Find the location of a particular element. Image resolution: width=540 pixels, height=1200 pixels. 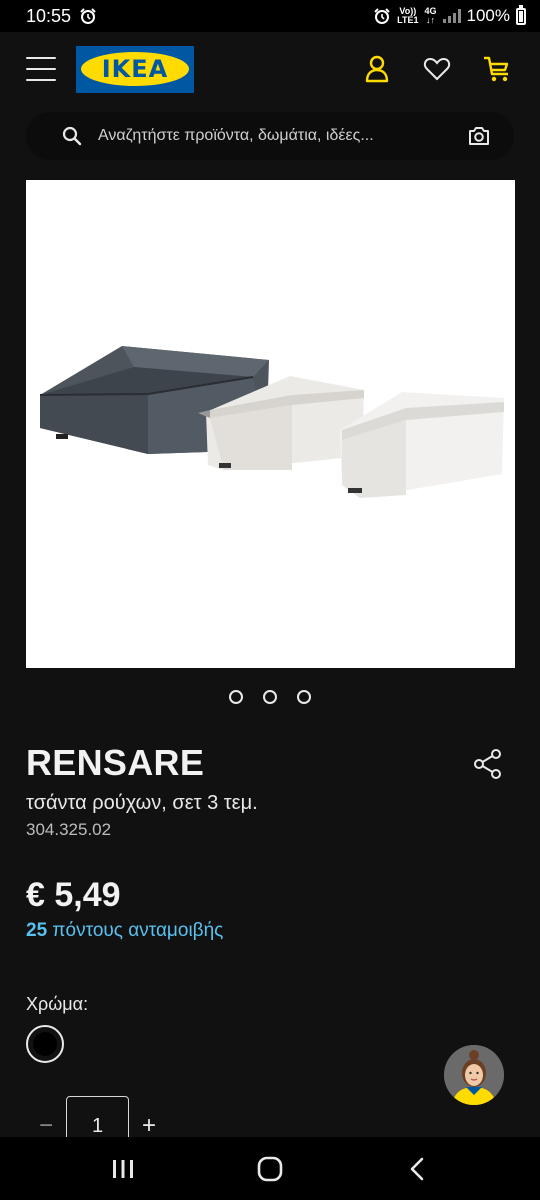

reward-points-label: πόντους ανταμοιβής is located at coordinates (135, 930).